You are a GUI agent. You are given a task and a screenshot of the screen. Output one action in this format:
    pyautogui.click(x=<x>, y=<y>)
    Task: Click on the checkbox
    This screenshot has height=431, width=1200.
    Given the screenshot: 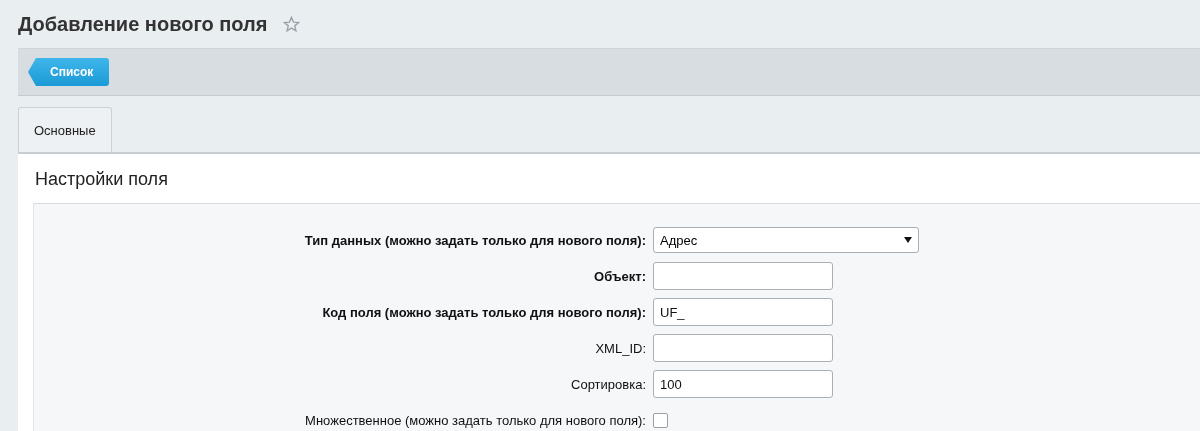 What is the action you would take?
    pyautogui.click(x=660, y=420)
    